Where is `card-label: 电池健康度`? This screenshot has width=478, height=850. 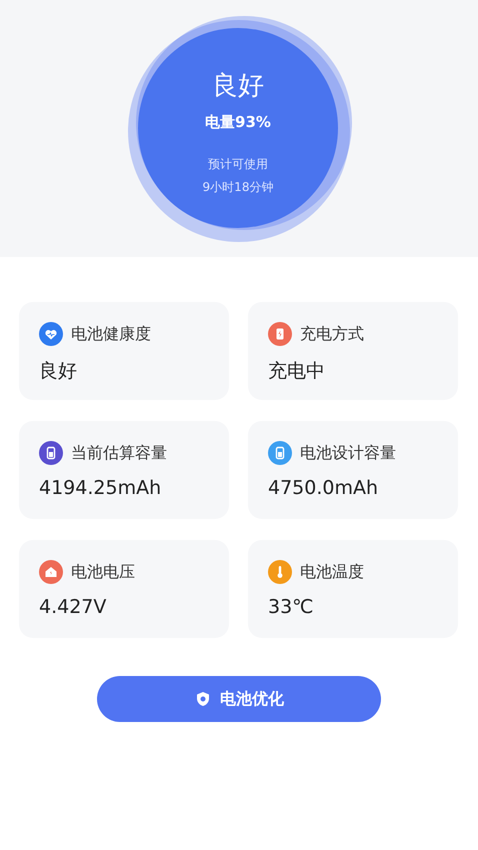
card-label: 电池健康度 is located at coordinates (111, 334).